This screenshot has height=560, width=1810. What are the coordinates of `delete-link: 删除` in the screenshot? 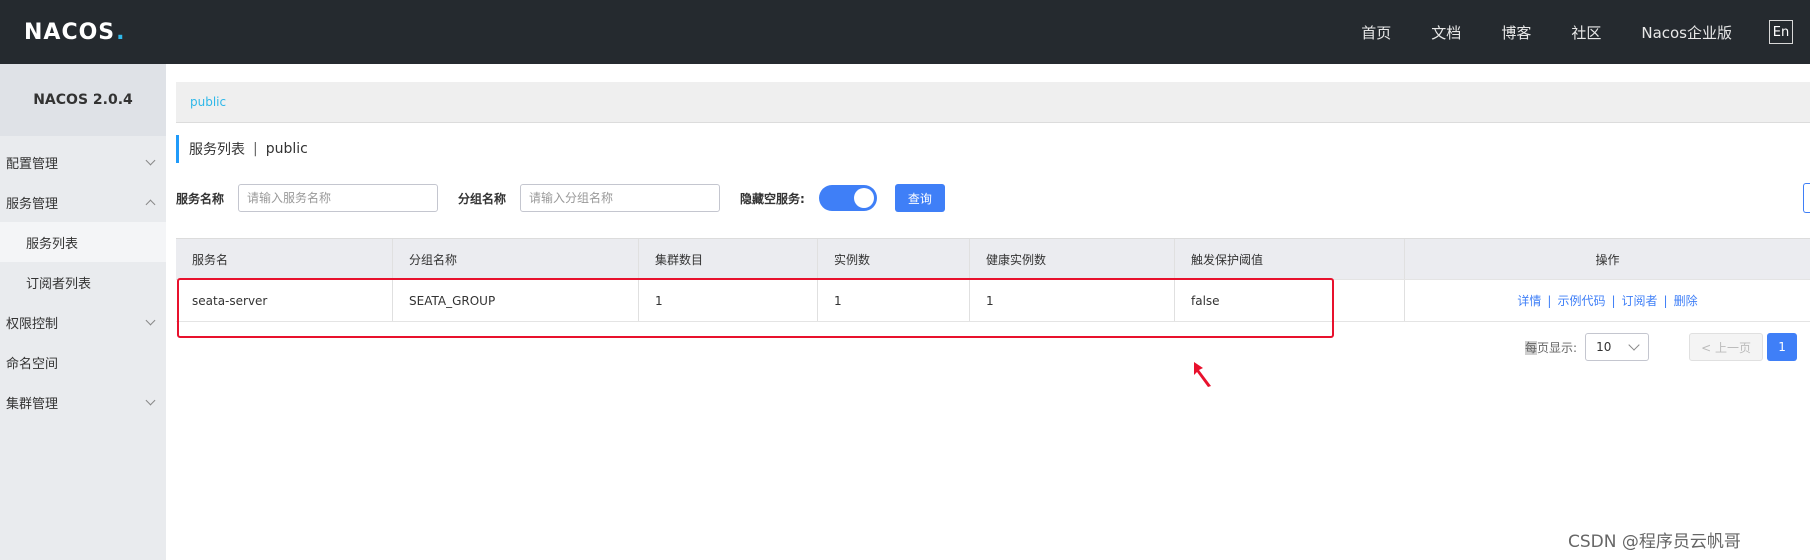 It's located at (1686, 300).